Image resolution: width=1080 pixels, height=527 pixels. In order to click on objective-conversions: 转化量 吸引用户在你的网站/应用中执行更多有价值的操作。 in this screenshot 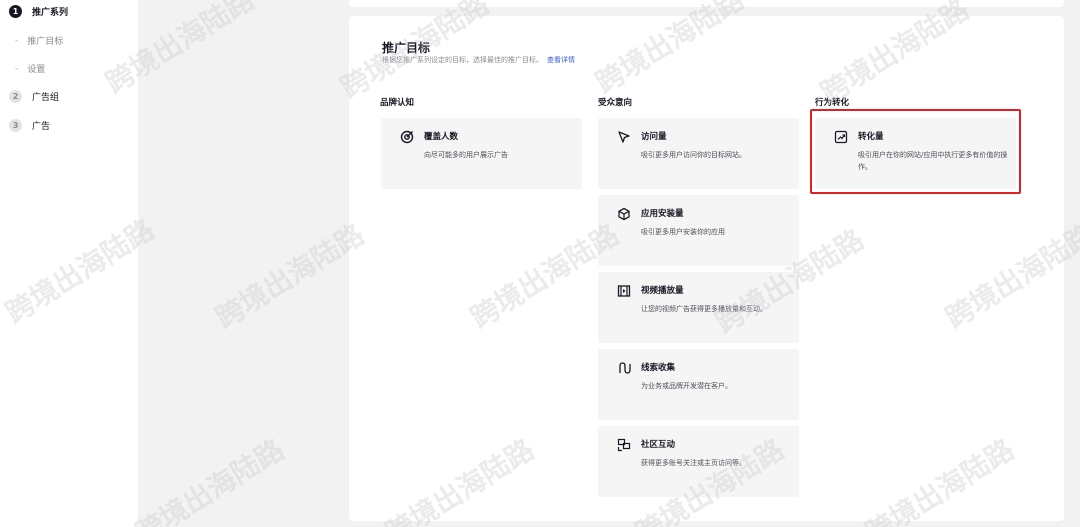, I will do `click(915, 153)`.